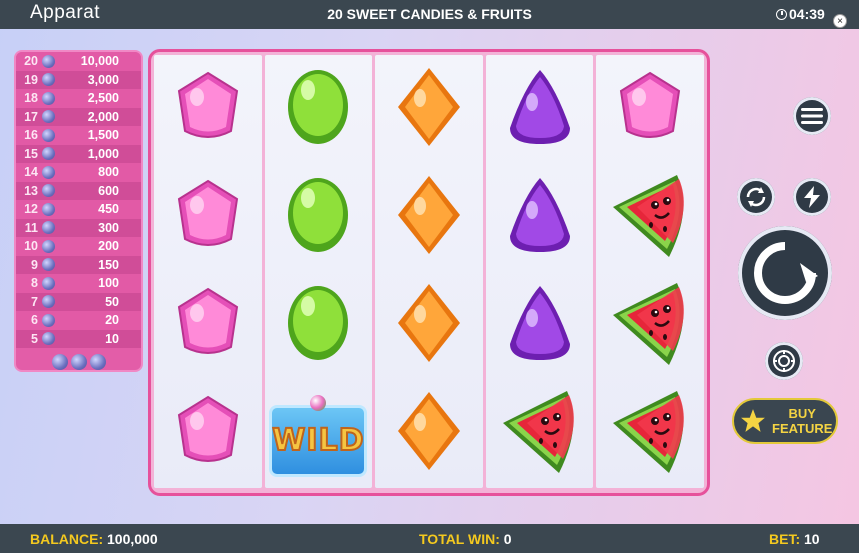 The width and height of the screenshot is (859, 553). I want to click on paytable-count: 16, so click(31, 135).